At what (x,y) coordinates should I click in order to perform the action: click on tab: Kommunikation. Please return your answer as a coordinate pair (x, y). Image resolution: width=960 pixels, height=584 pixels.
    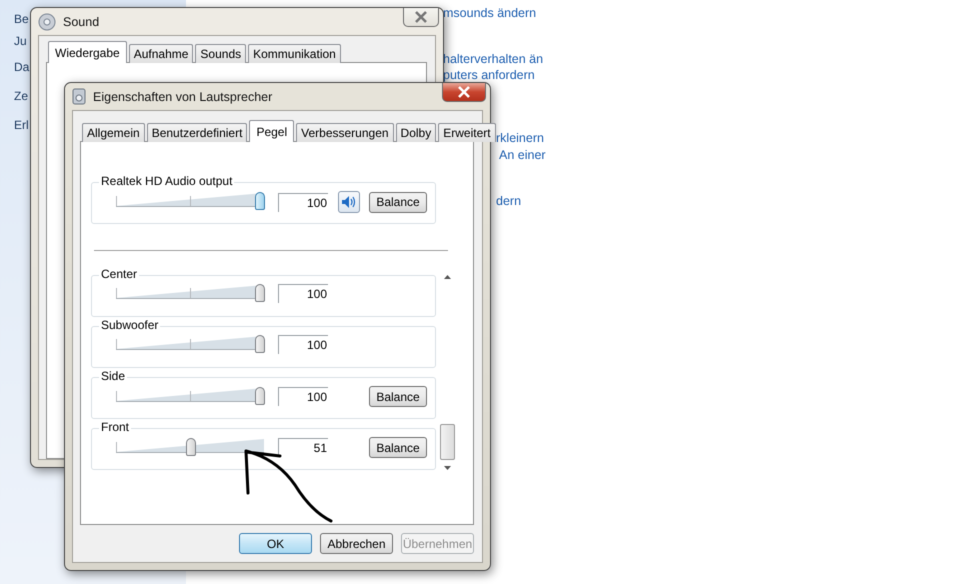
    Looking at the image, I should click on (294, 53).